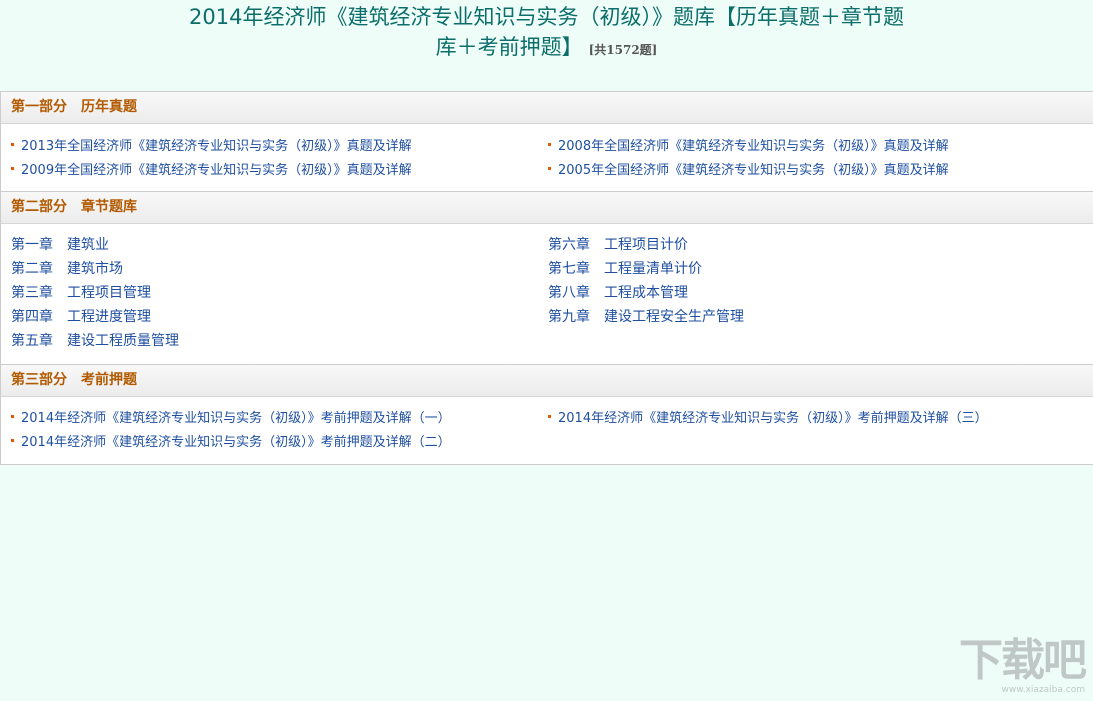 This screenshot has height=701, width=1093. What do you see at coordinates (39, 207) in the screenshot?
I see `section-part-label: 第二部分` at bounding box center [39, 207].